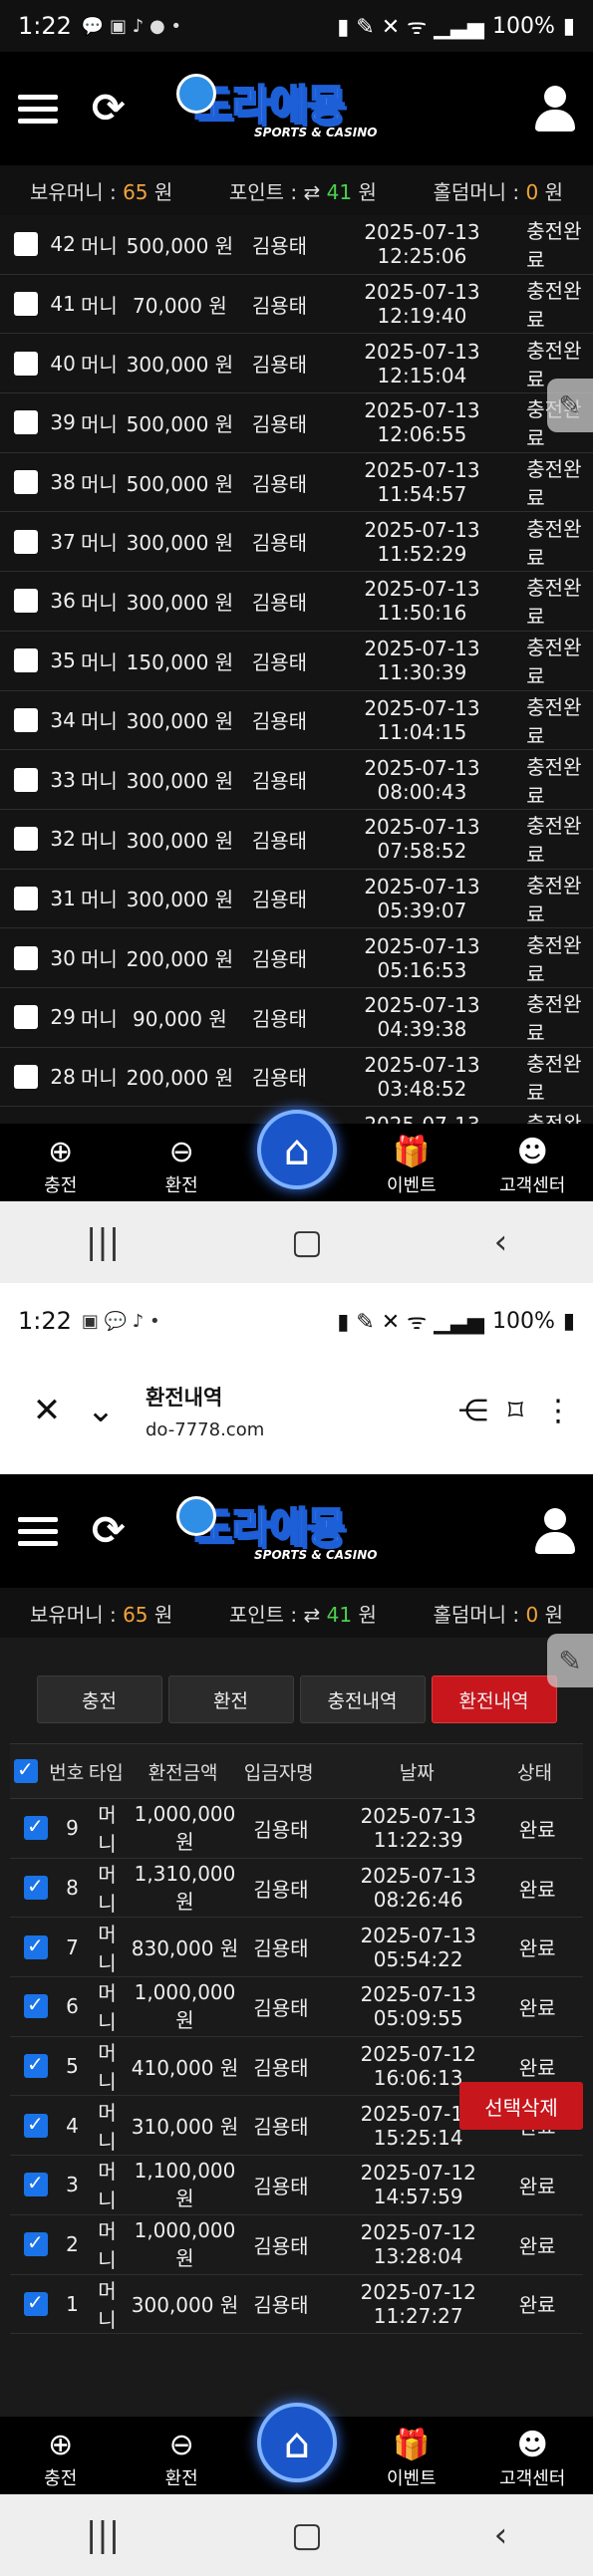 The height and width of the screenshot is (2576, 593). I want to click on table-row: 32 머니 300,000 원 김용태 2025-07-13 07:58:52 충전완료, so click(296, 840).